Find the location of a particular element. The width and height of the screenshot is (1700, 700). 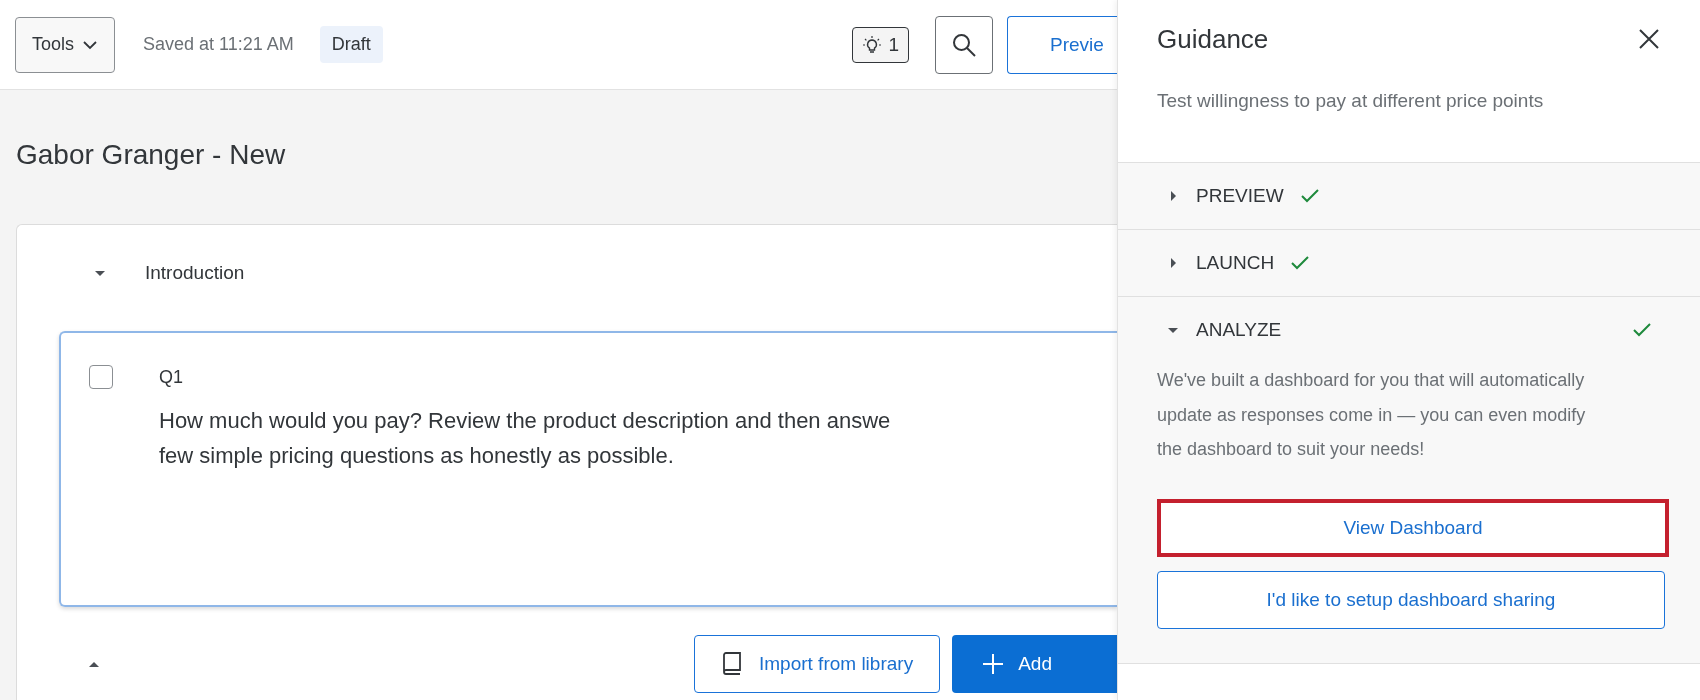

import-from-library-button: Import from library is located at coordinates (817, 664).